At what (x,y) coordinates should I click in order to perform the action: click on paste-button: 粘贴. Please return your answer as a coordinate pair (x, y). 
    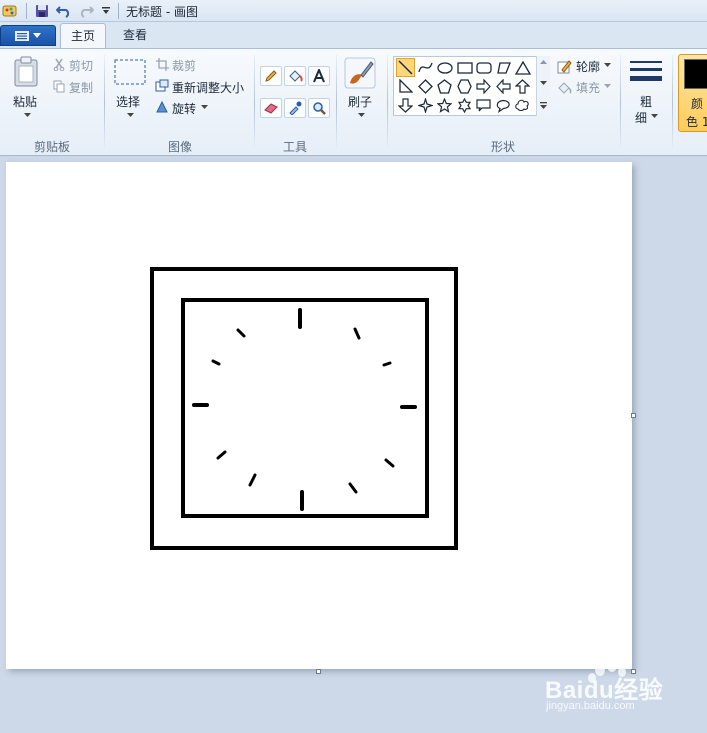
    Looking at the image, I should click on (25, 101).